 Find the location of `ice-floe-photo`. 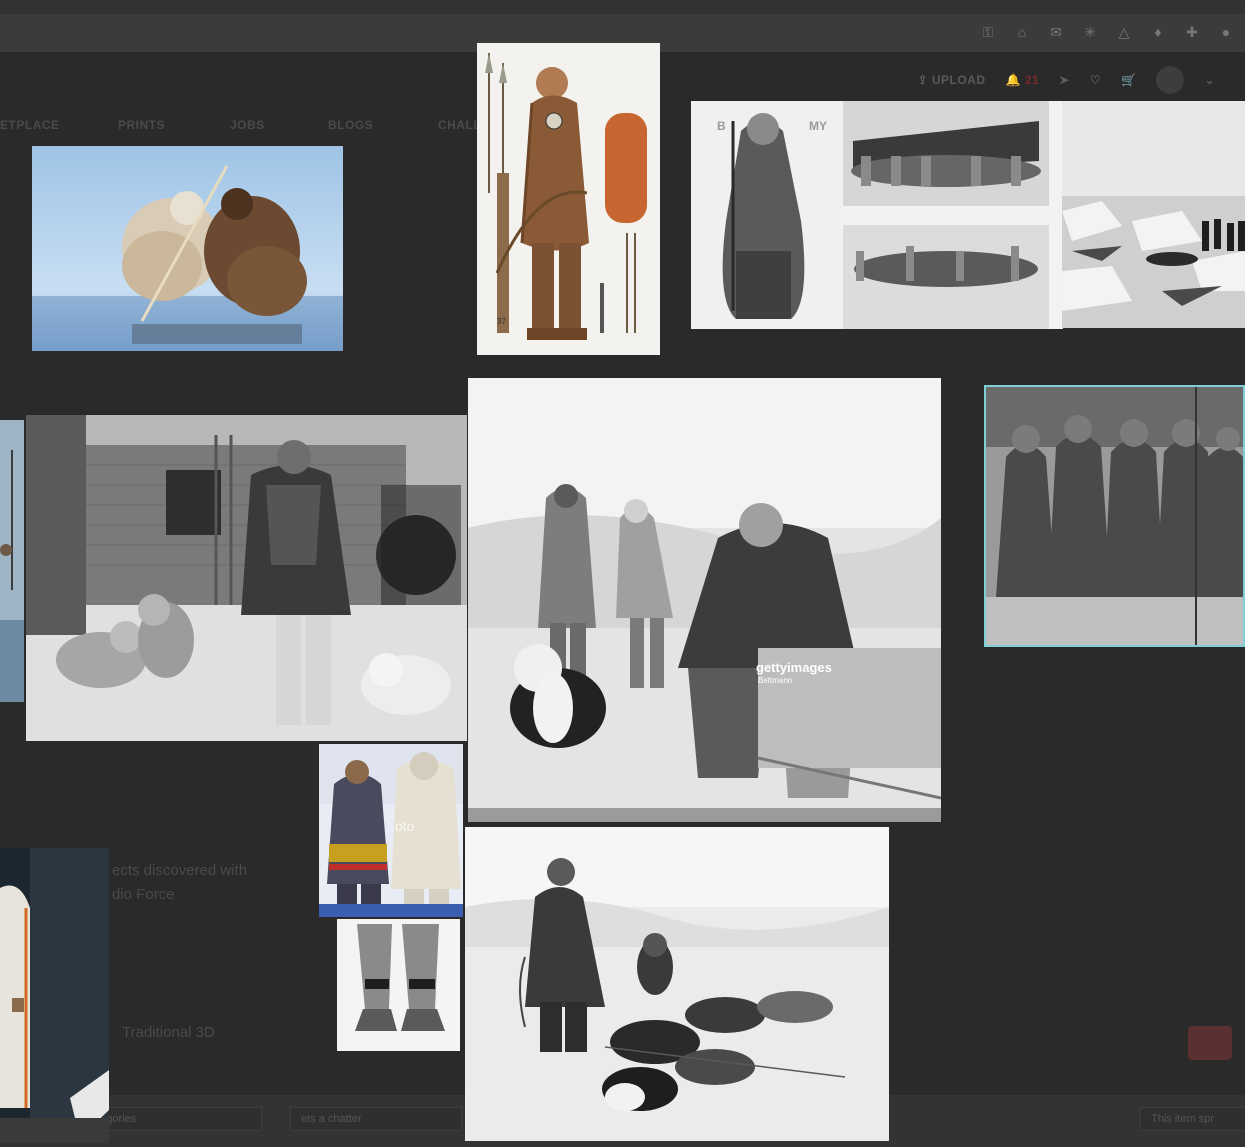

ice-floe-photo is located at coordinates (1153, 214).